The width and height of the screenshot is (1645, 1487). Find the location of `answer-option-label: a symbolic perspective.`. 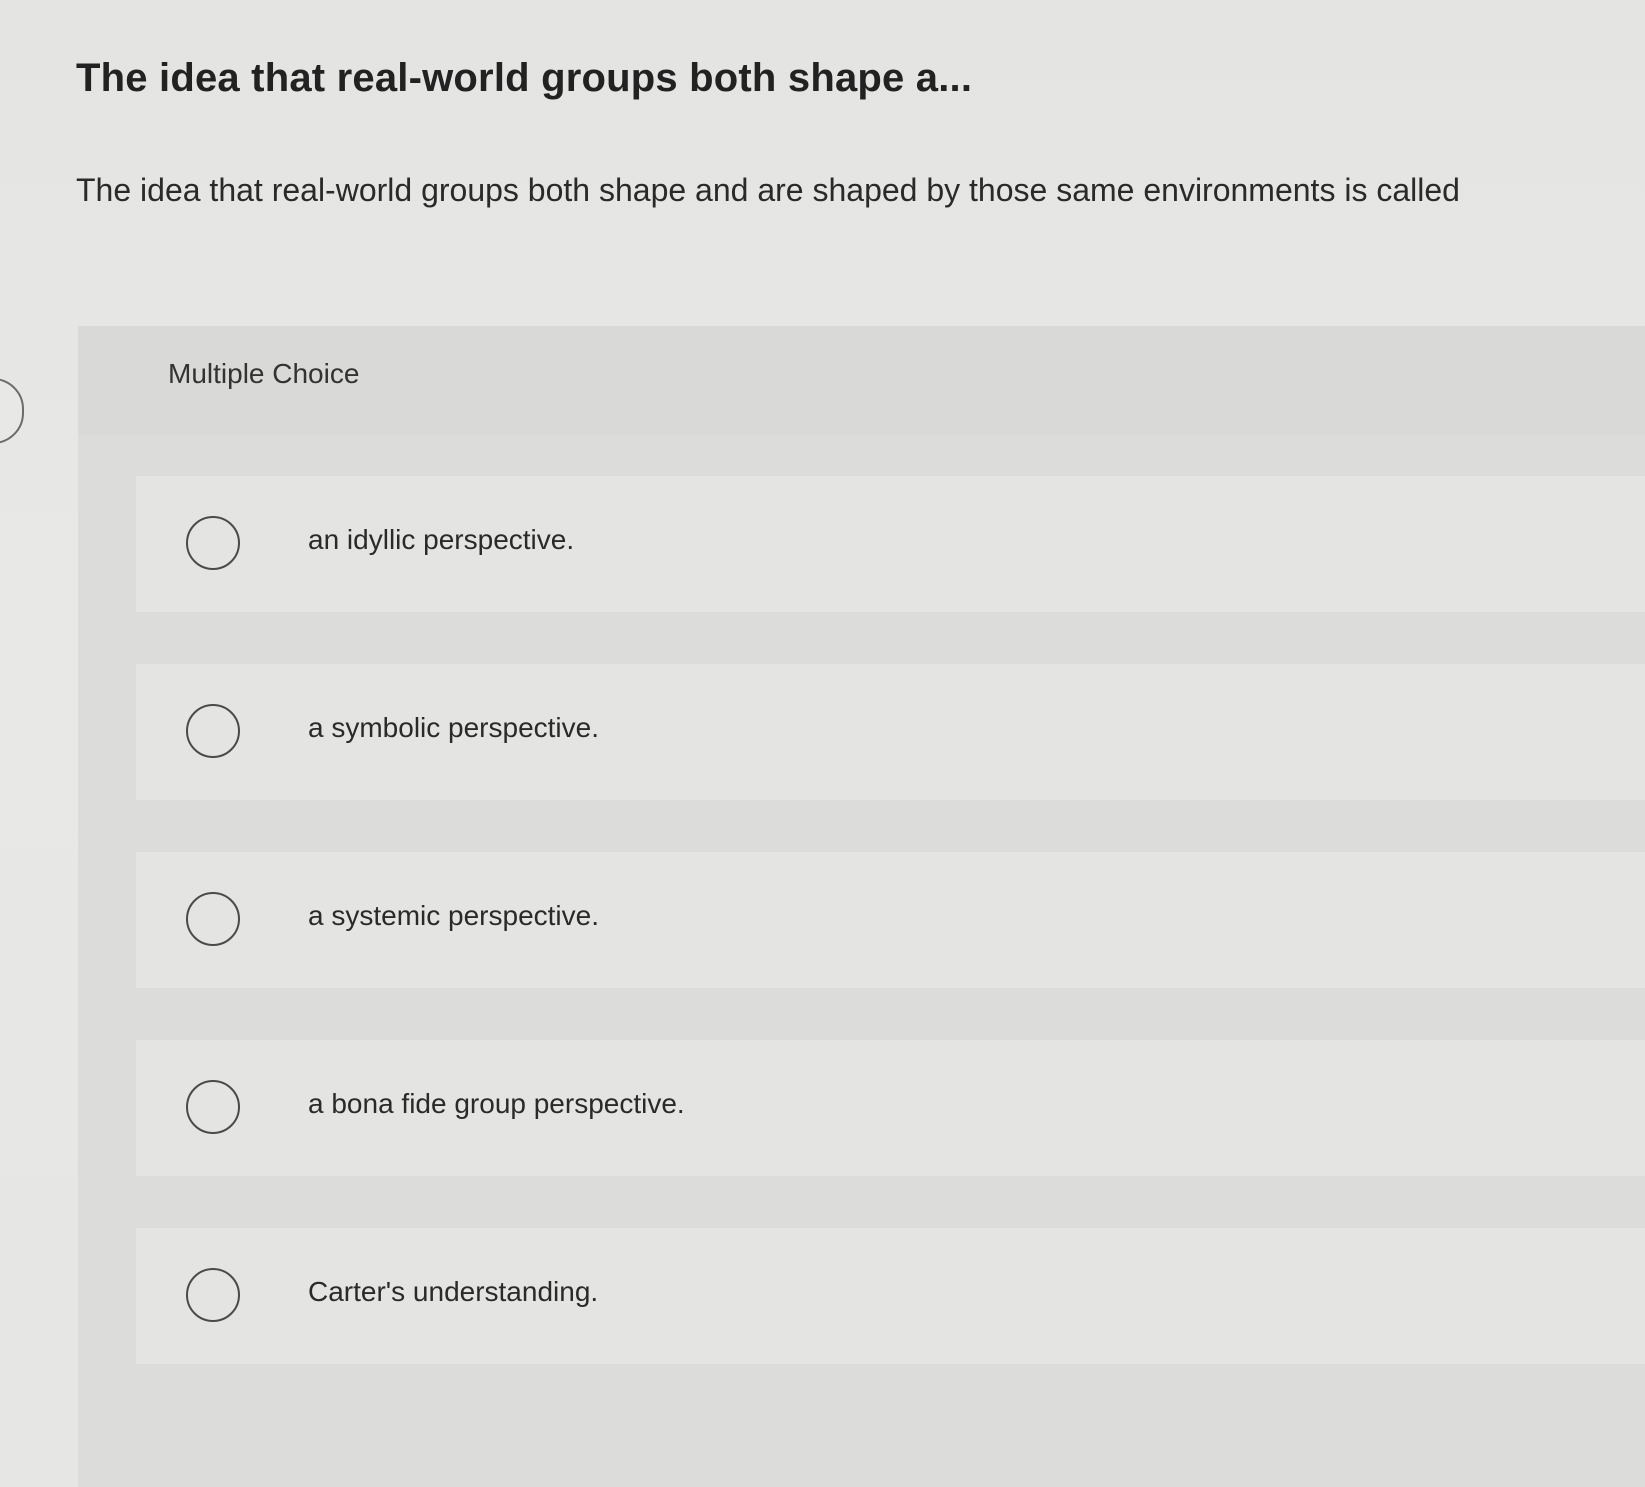

answer-option-label: a symbolic perspective. is located at coordinates (454, 727).